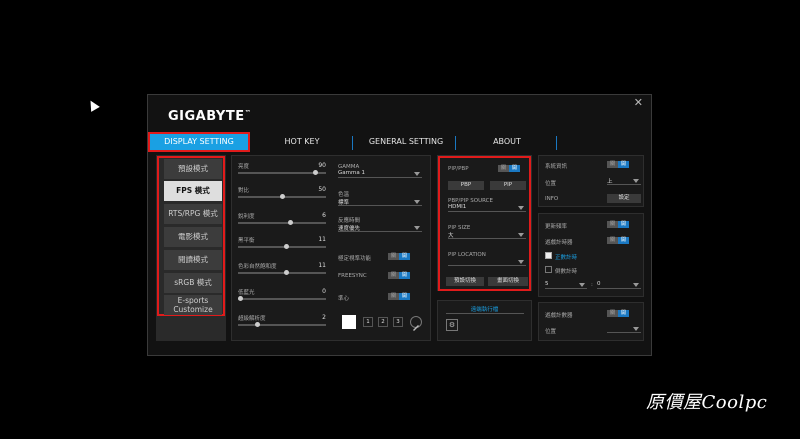  What do you see at coordinates (93, 105) in the screenshot?
I see `mouse-cursor` at bounding box center [93, 105].